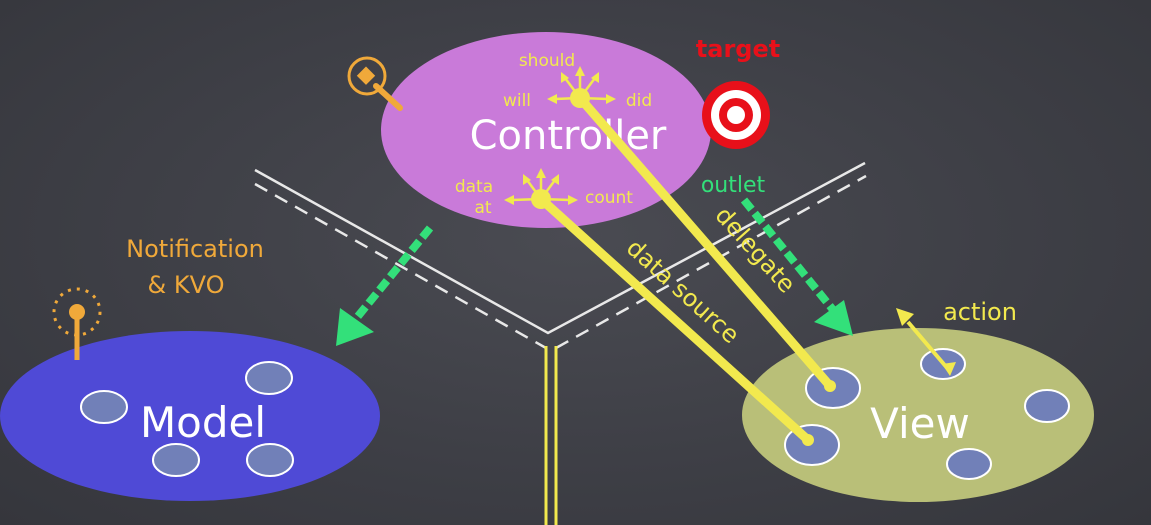 Image resolution: width=1151 pixels, height=525 pixels. I want to click on model-group: Model, so click(190, 416).